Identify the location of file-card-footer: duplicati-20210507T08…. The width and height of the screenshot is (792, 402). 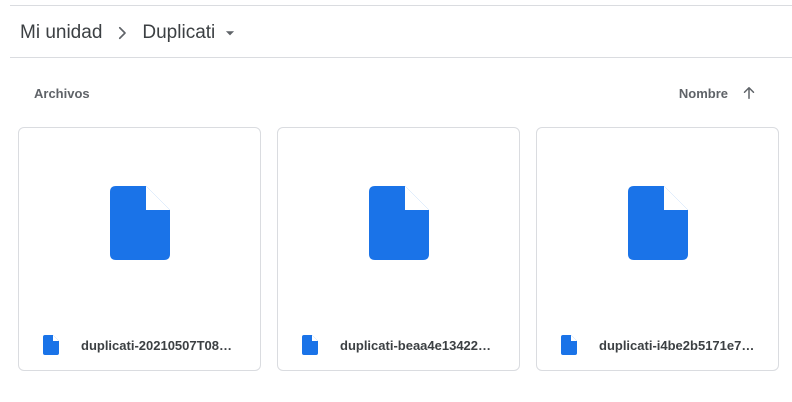
(139, 345).